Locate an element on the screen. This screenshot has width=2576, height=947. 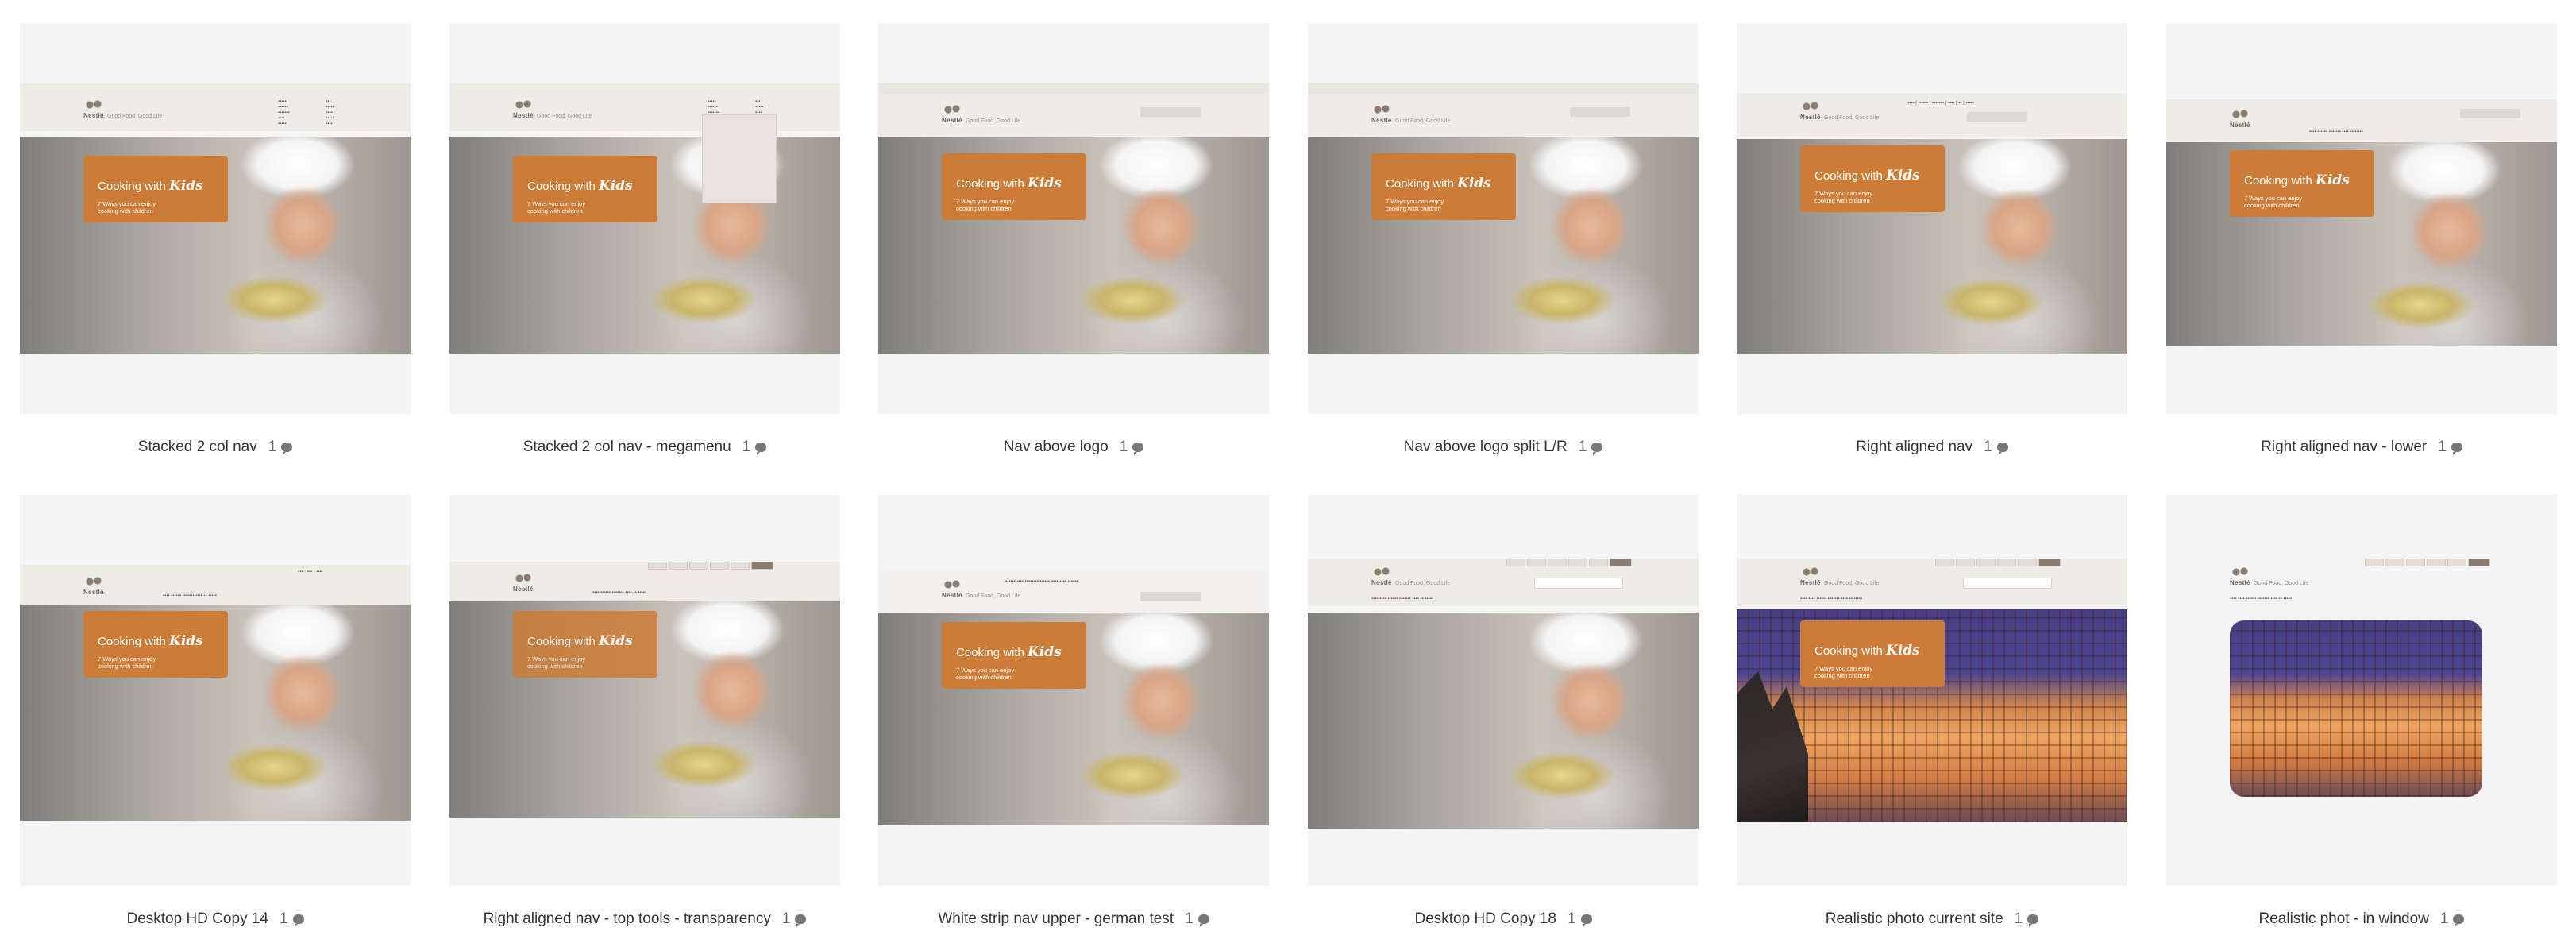
building-photo-window is located at coordinates (2356, 708).